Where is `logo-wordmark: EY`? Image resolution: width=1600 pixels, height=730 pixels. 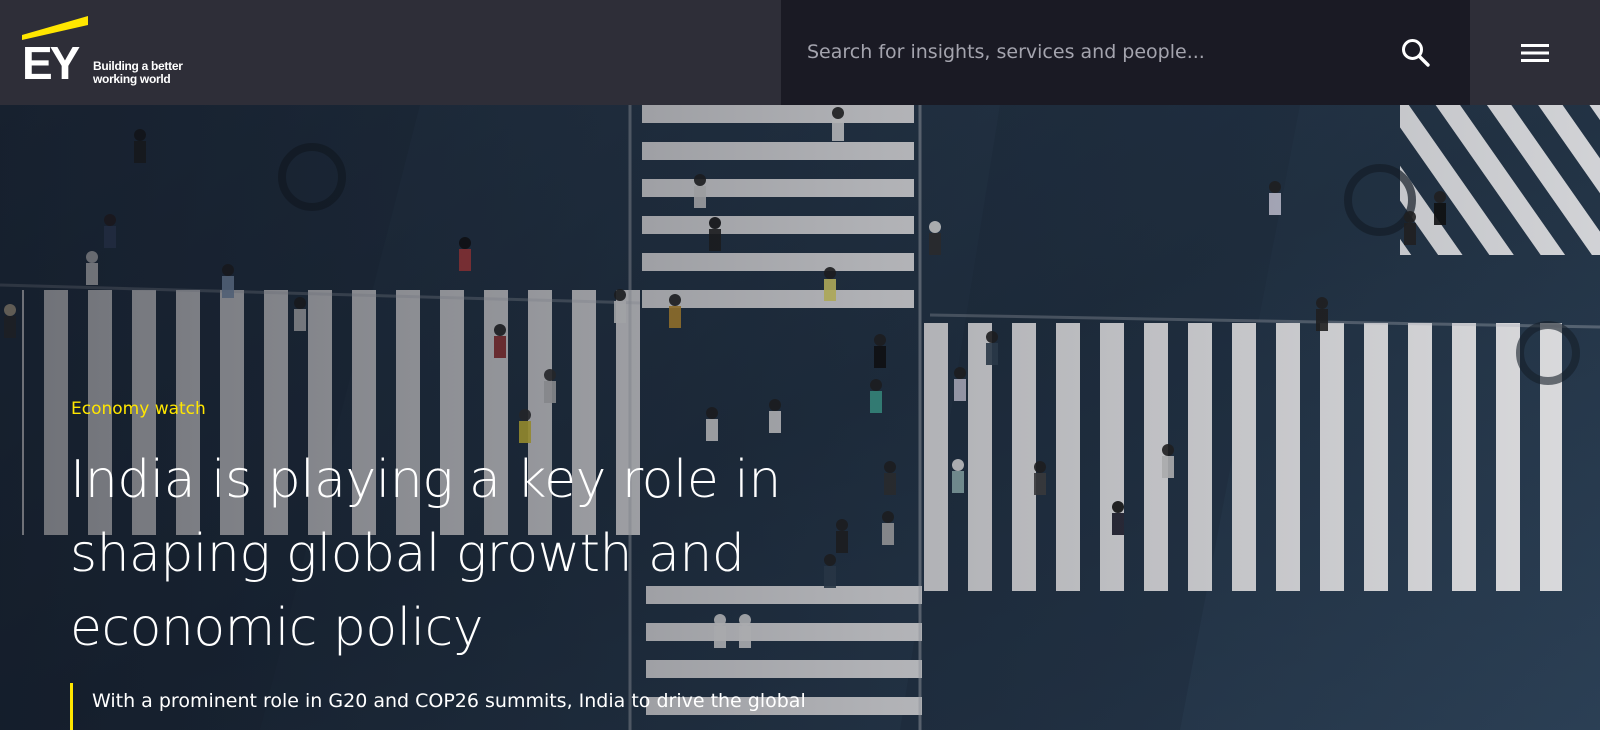 logo-wordmark: EY is located at coordinates (51, 63).